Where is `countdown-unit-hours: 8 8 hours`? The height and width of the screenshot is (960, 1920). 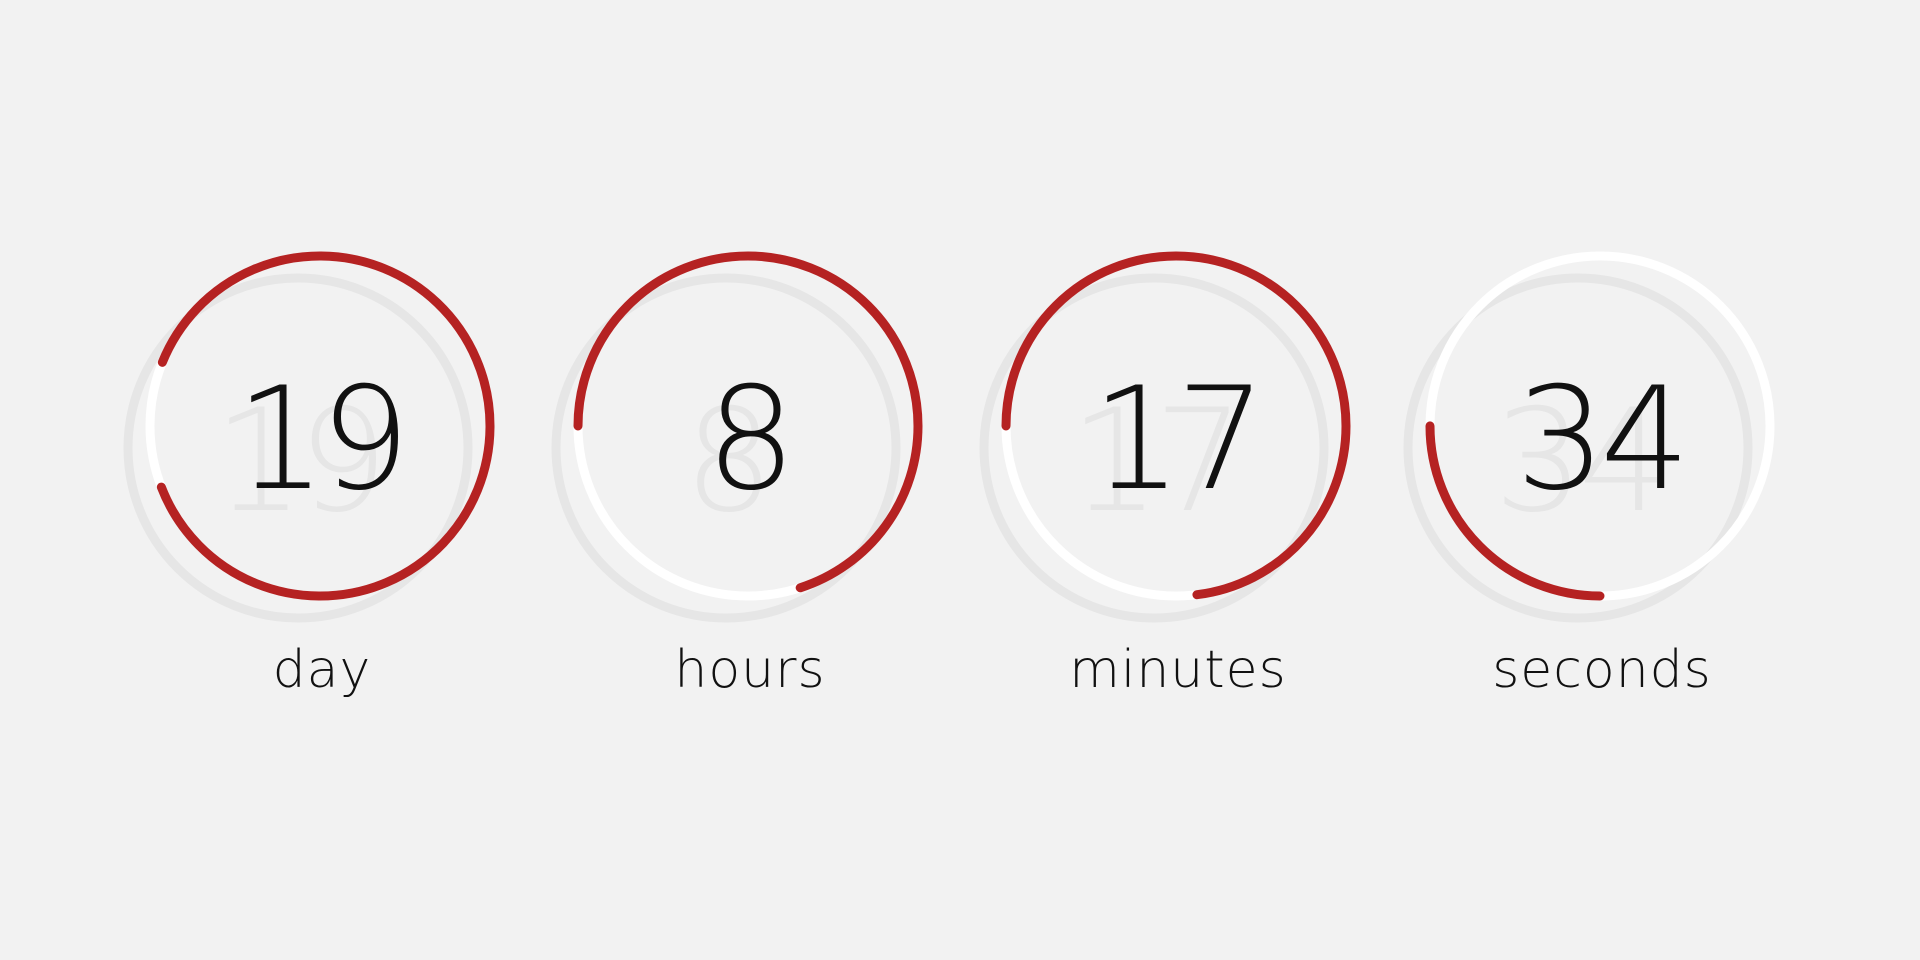 countdown-unit-hours: 8 8 hours is located at coordinates (750, 480).